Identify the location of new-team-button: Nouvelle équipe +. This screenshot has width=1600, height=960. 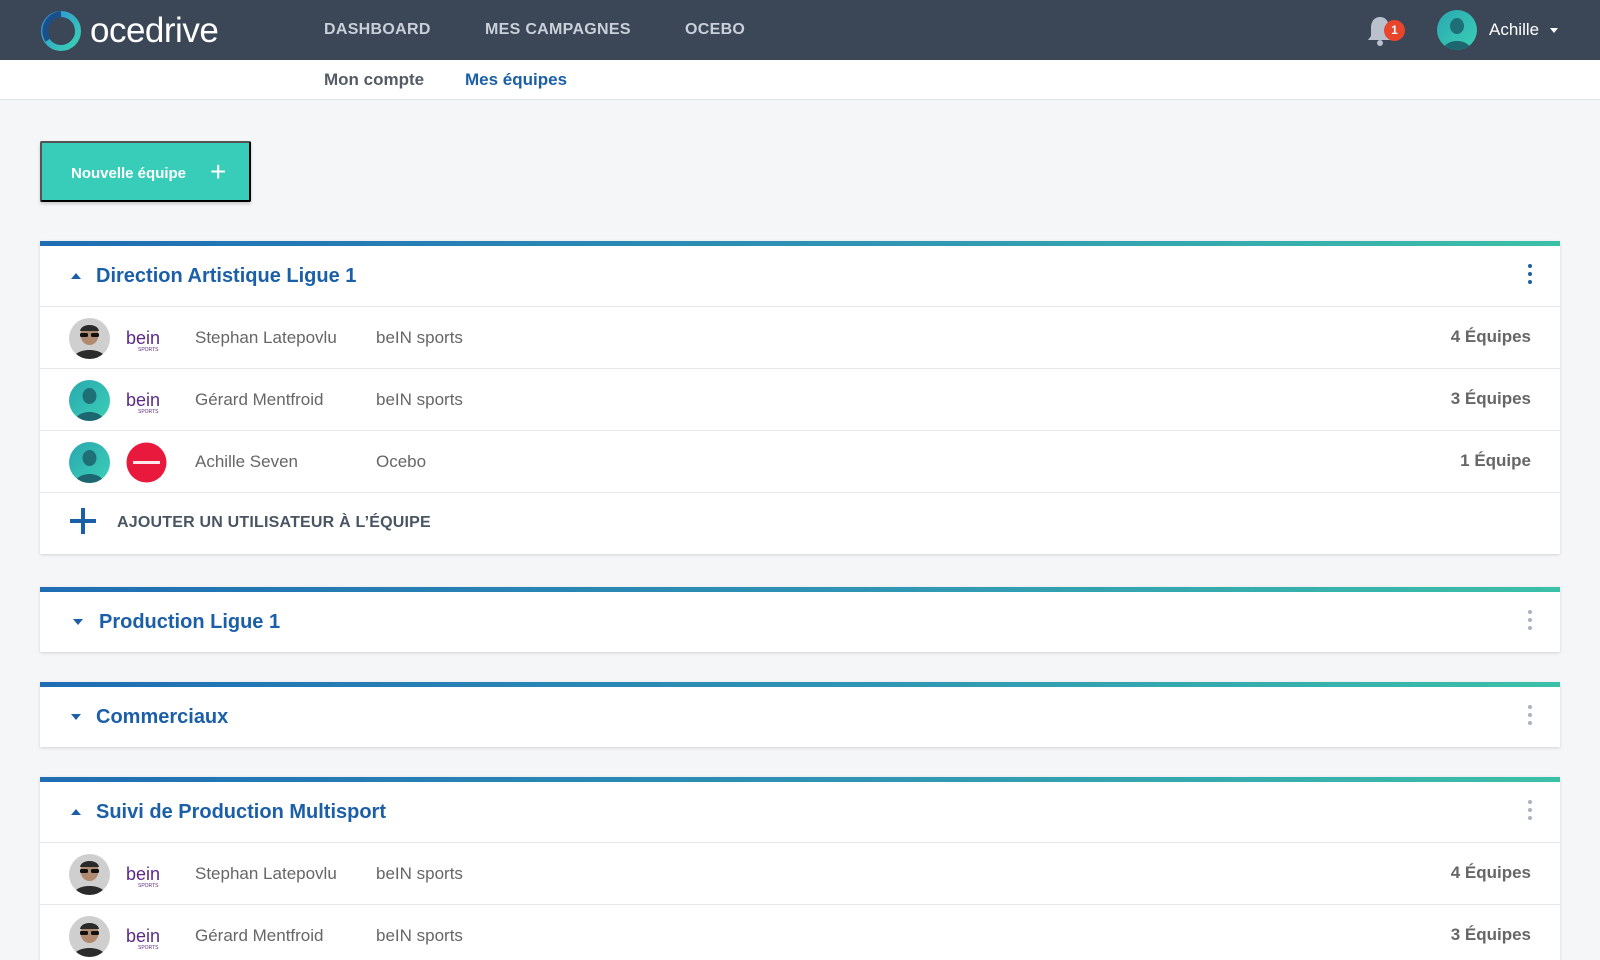
(145, 171).